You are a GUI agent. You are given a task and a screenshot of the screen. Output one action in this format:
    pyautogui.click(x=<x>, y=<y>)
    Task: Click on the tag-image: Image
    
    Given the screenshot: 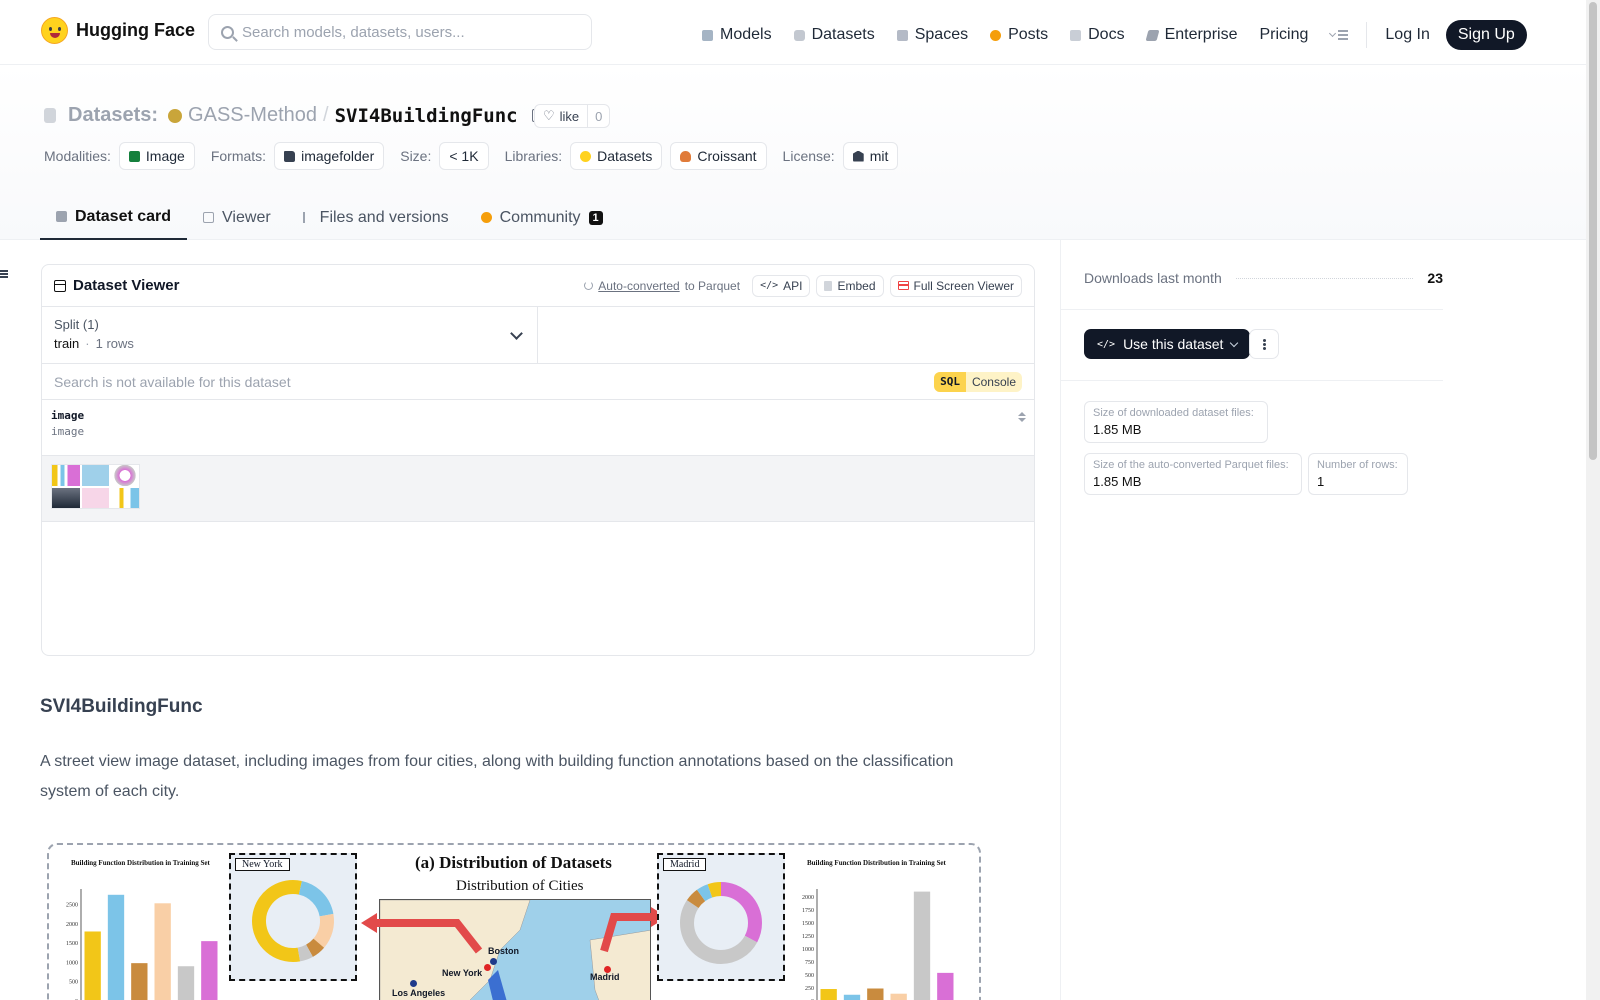 What is the action you would take?
    pyautogui.click(x=156, y=156)
    